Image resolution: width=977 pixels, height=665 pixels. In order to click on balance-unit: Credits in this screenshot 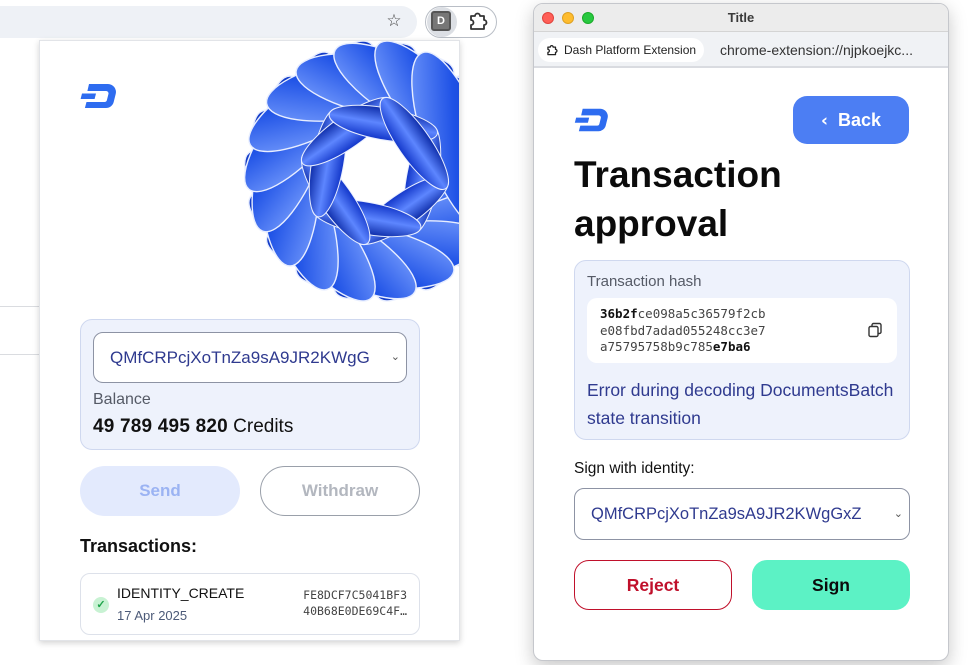, I will do `click(263, 426)`.